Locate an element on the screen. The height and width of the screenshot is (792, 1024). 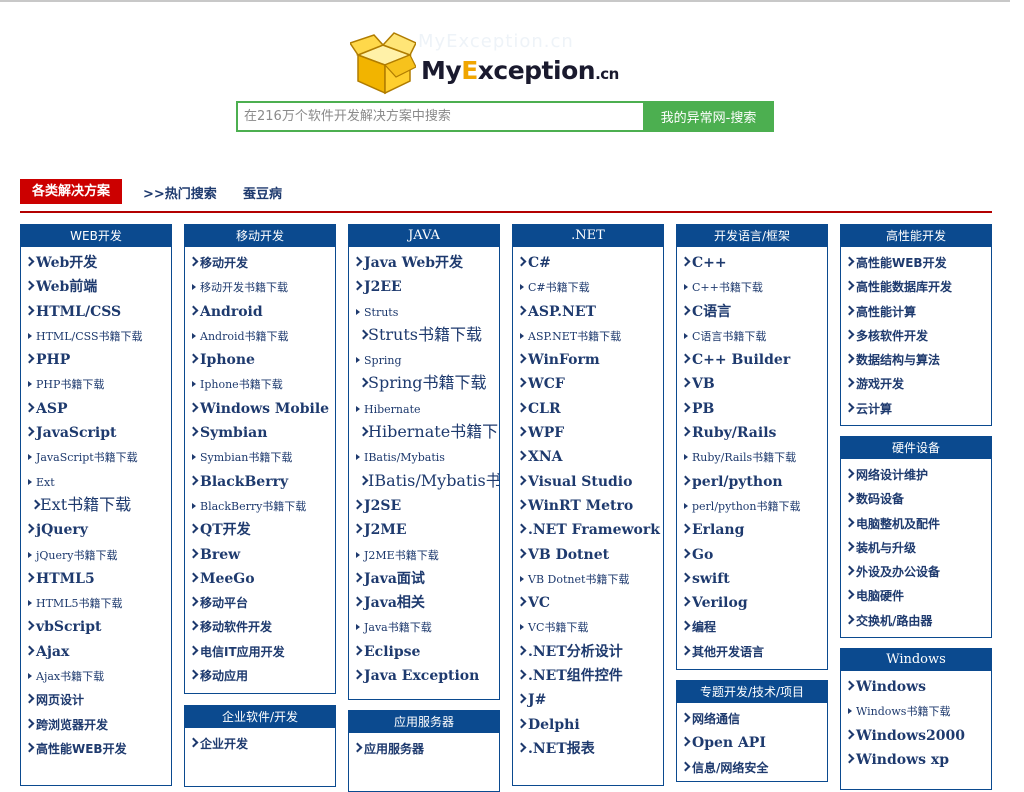
category-link: vbScript is located at coordinates (98, 626).